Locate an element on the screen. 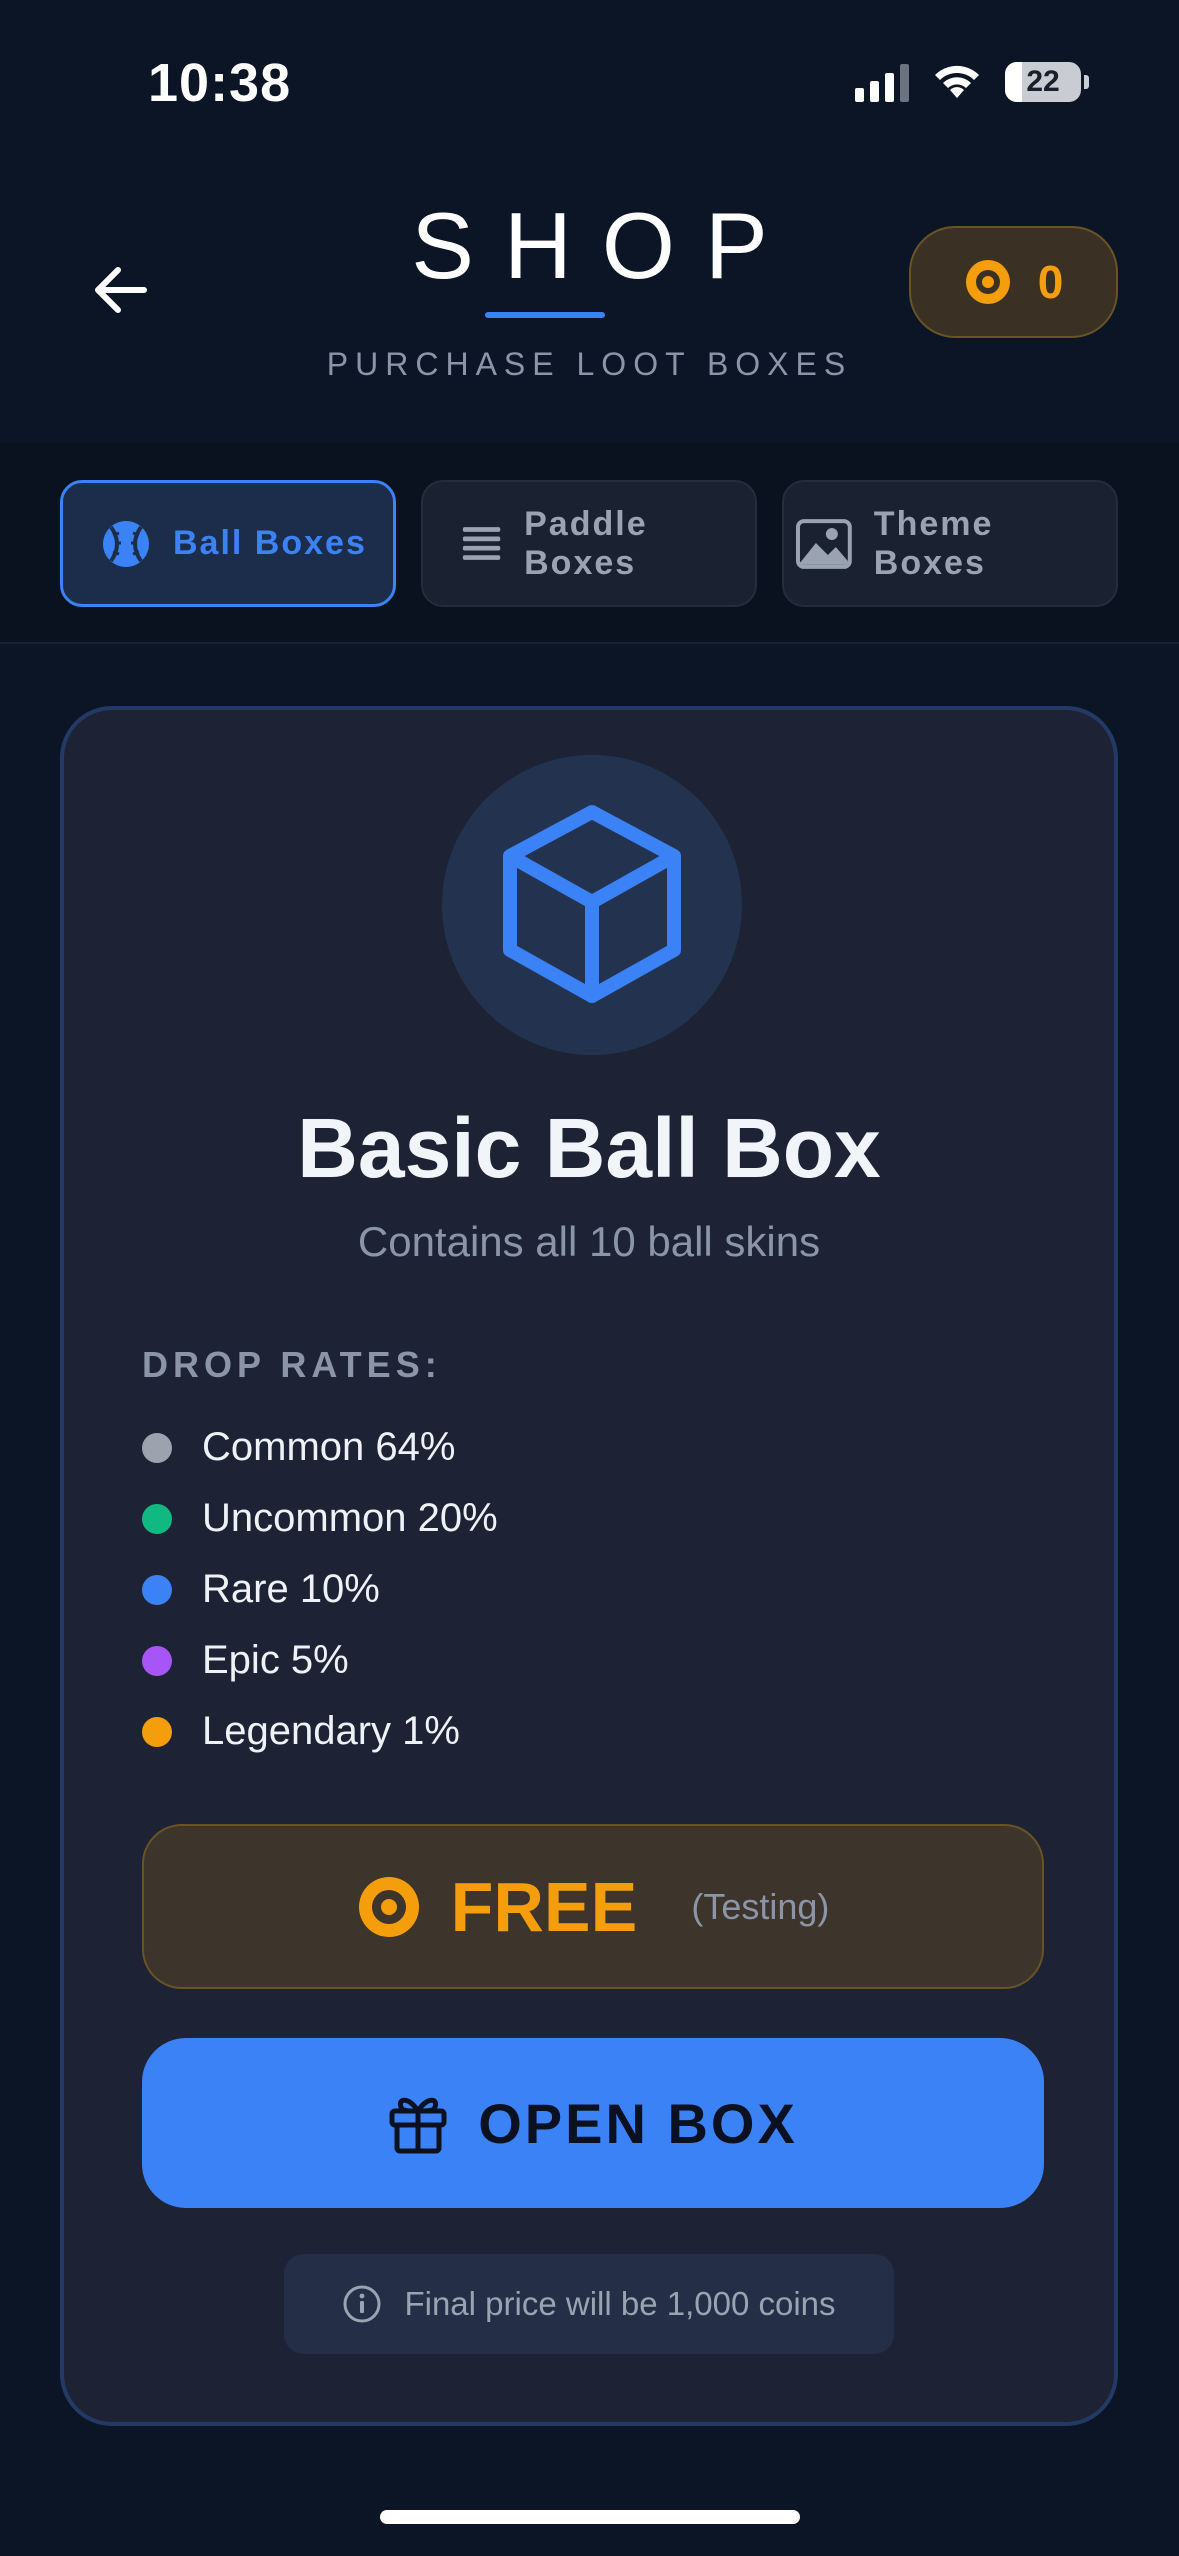 The height and width of the screenshot is (2556, 1179). status-time: 10:38 is located at coordinates (220, 83).